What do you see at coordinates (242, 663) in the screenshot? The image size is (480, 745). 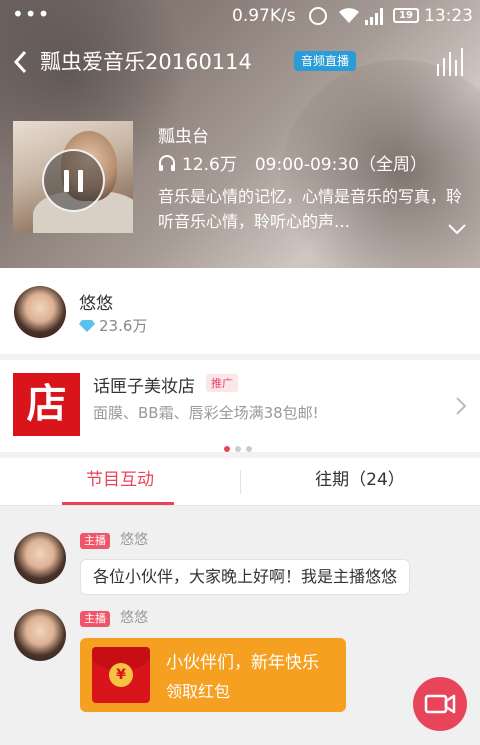 I see `red-packet-greeting: 小伙伴们，新年快乐` at bounding box center [242, 663].